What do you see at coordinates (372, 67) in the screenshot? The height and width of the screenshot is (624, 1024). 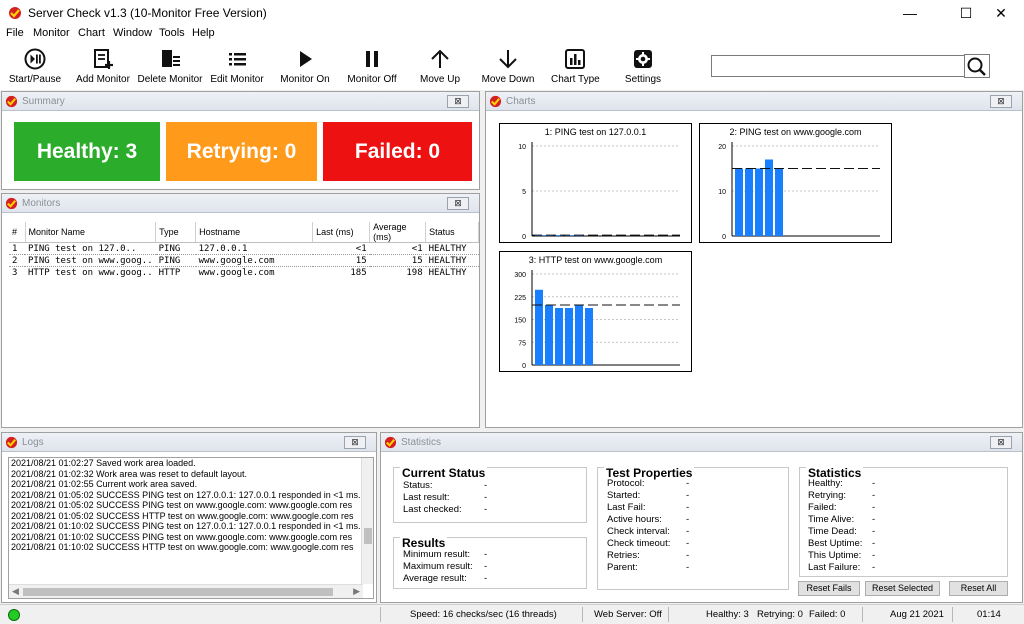 I see `monitor-off-button: Monitor Off` at bounding box center [372, 67].